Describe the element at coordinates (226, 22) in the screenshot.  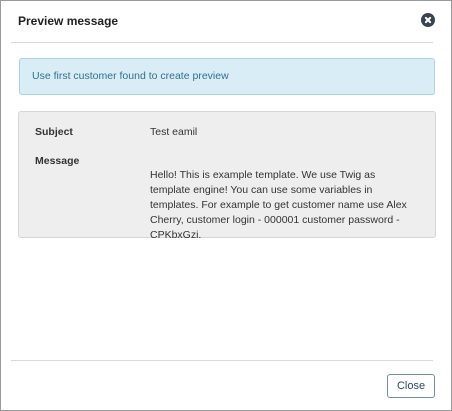
I see `dialog-header: Preview message` at that location.